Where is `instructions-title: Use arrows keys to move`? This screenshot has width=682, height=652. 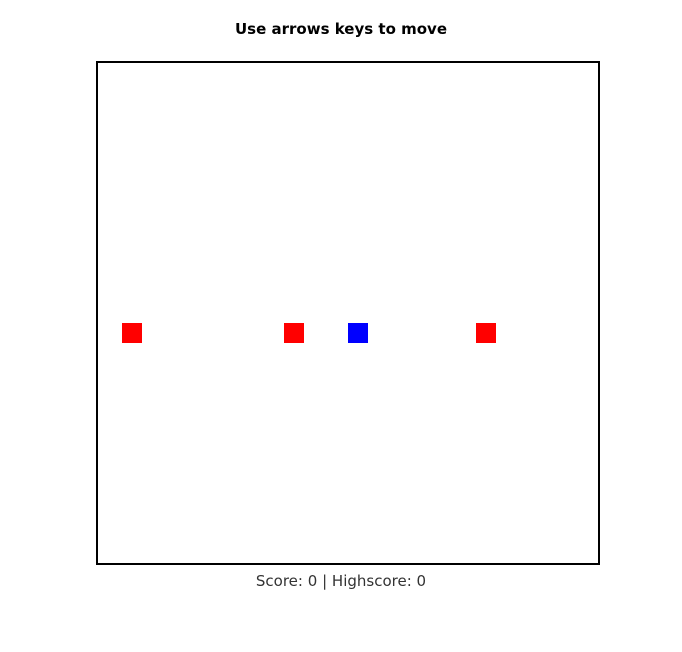 instructions-title: Use arrows keys to move is located at coordinates (341, 29).